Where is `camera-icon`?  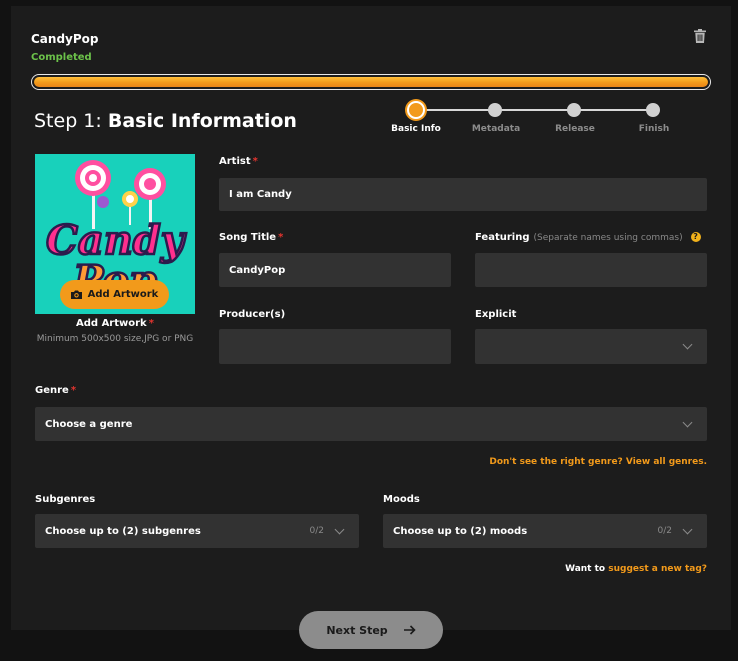 camera-icon is located at coordinates (76, 294).